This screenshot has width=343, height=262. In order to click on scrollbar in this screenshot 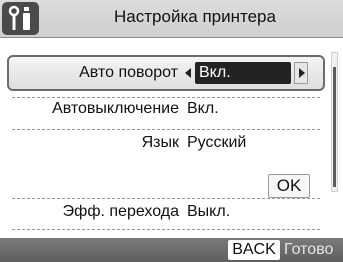, I will do `click(334, 122)`.